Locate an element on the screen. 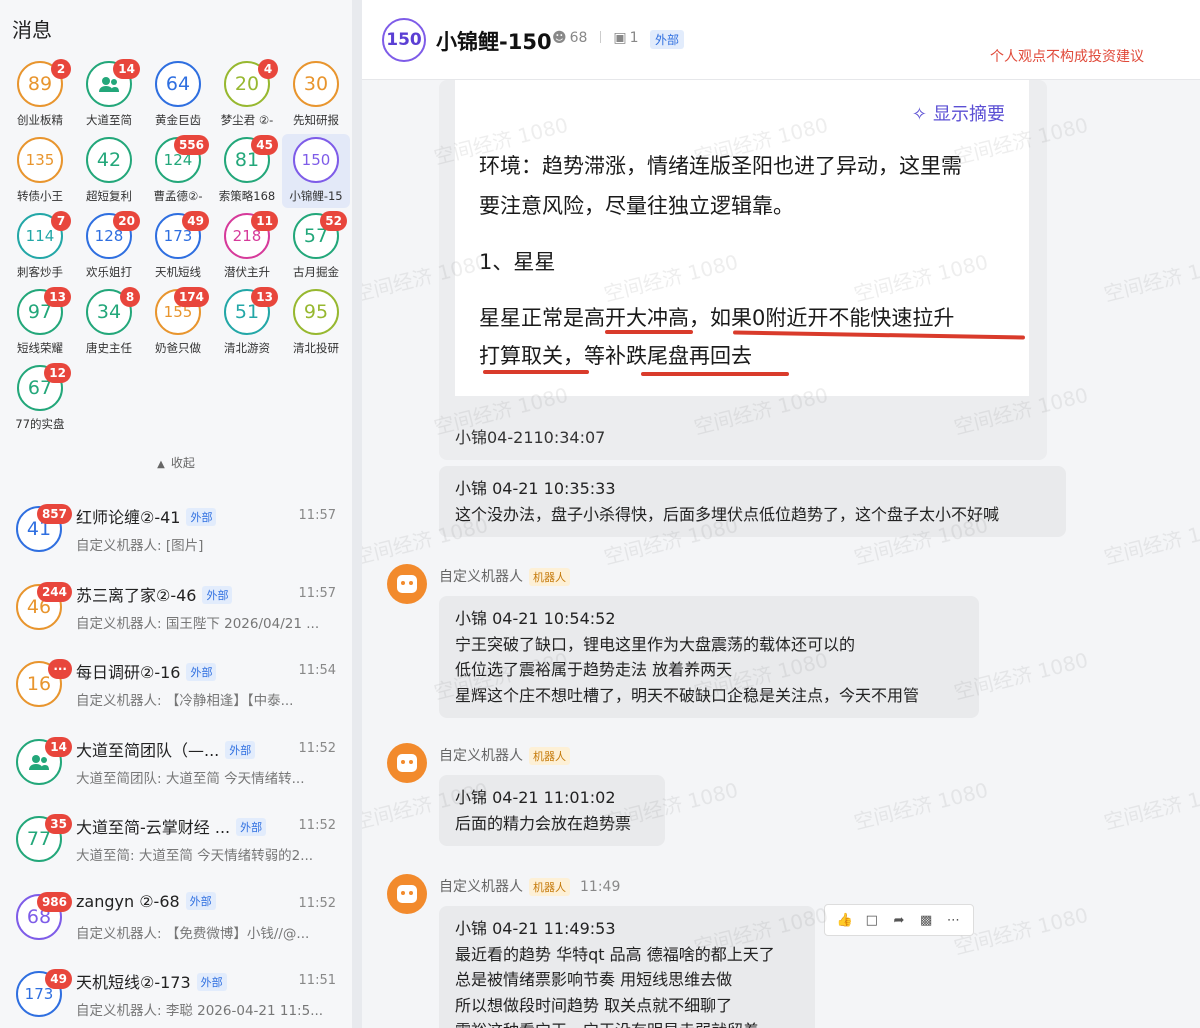 Image resolution: width=1200 pixels, height=1028 pixels. image-text-line: 打算取关，等补跌尾盘再回去 is located at coordinates (615, 356).